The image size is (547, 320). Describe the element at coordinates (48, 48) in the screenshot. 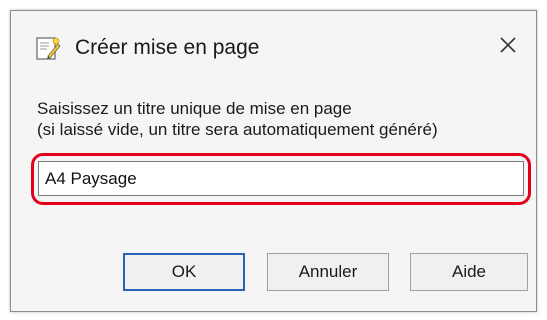

I see `layout-page-icon` at that location.